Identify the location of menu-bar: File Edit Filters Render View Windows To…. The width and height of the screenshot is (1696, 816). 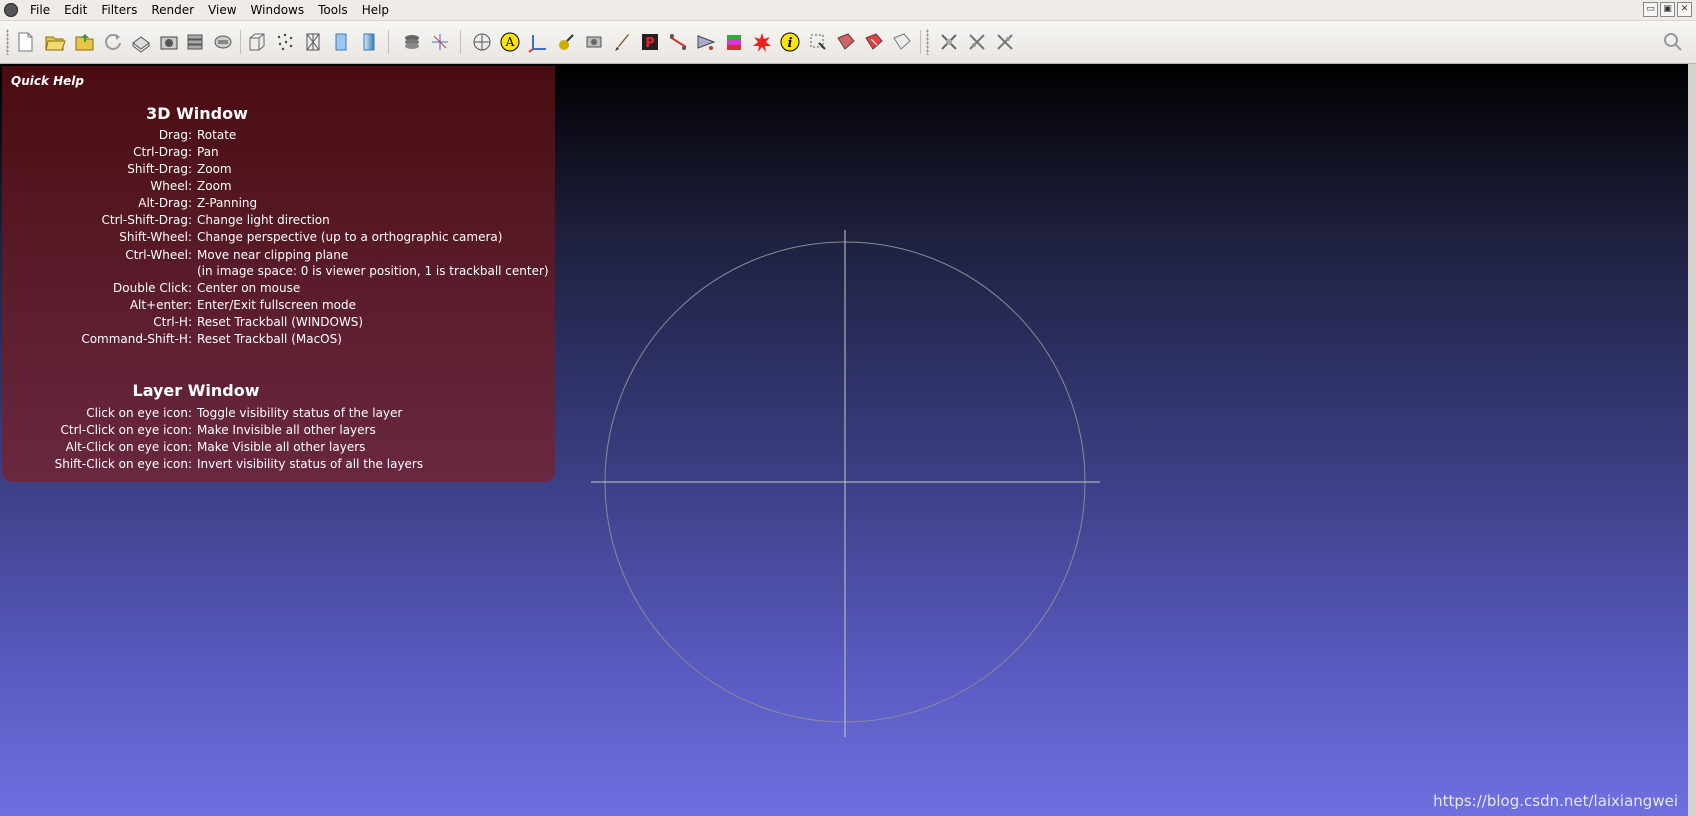
(848, 10).